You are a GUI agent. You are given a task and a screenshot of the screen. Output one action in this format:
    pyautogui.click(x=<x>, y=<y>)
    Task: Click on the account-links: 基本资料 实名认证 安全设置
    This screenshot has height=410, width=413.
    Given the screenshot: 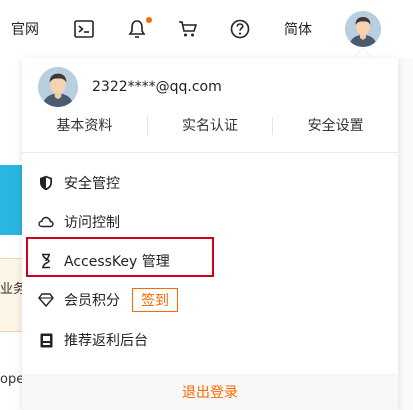 What is the action you would take?
    pyautogui.click(x=210, y=126)
    